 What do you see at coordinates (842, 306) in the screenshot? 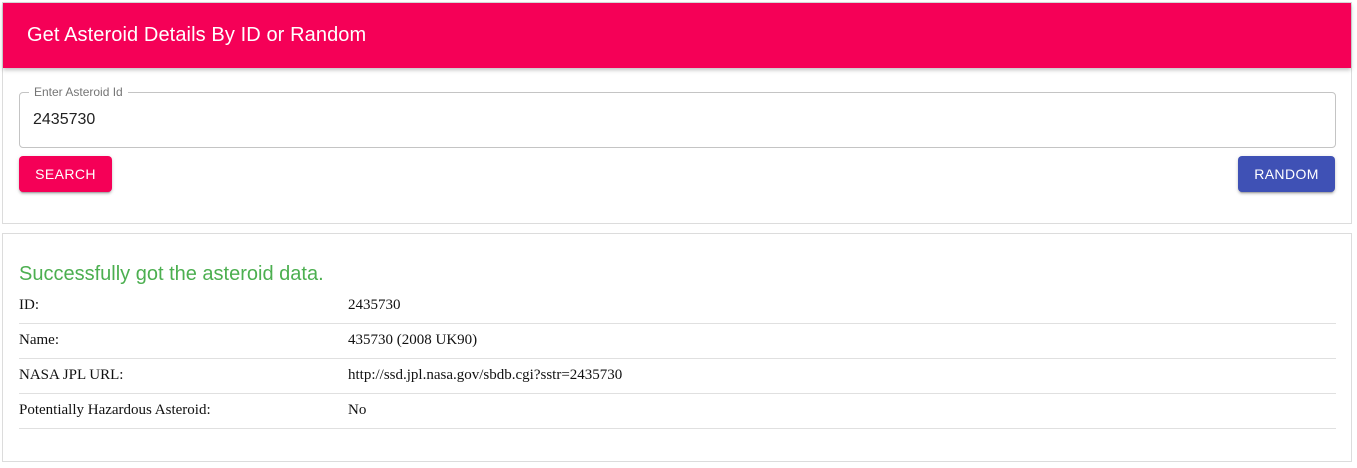
I see `row-value-id: 2435730` at bounding box center [842, 306].